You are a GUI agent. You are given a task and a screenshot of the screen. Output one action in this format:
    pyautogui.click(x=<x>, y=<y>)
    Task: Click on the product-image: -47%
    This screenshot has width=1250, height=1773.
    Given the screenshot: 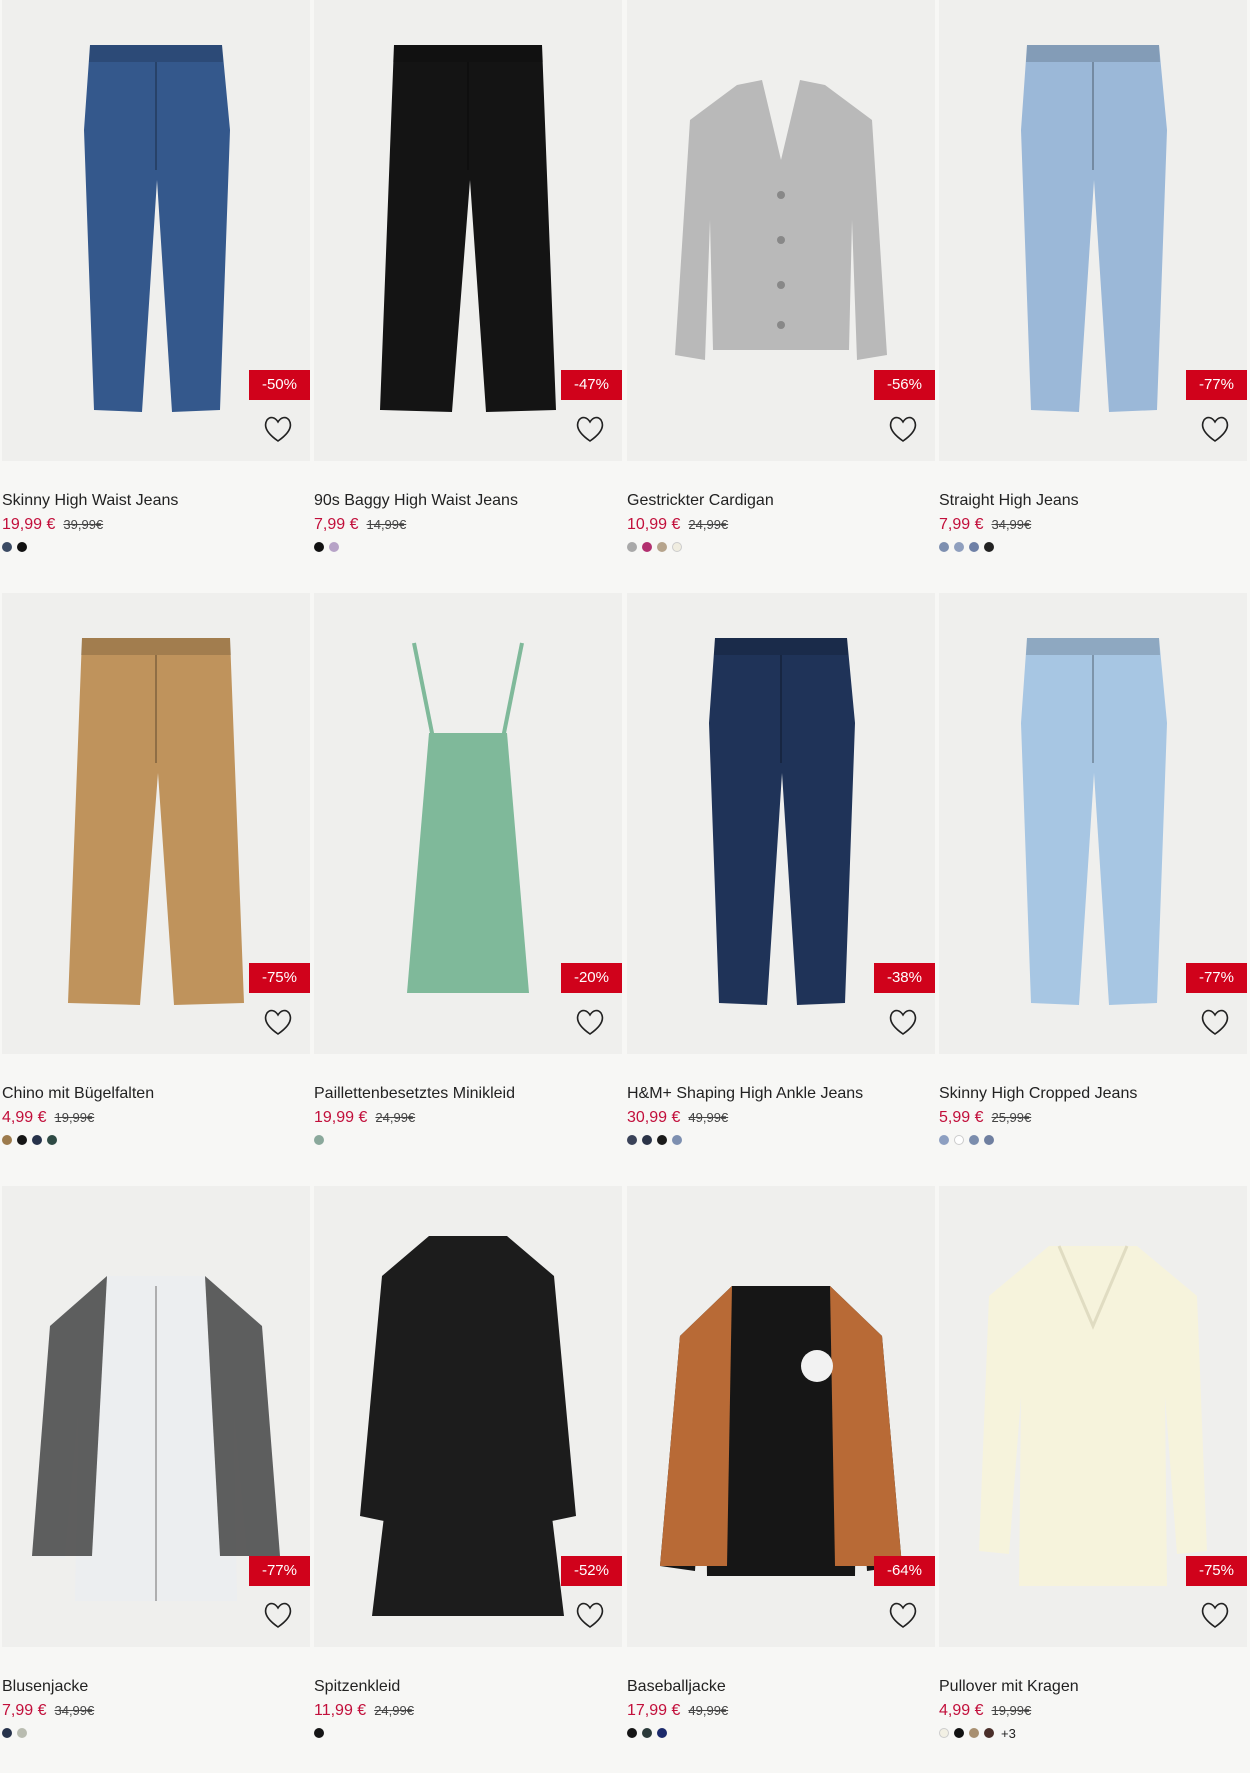 What is the action you would take?
    pyautogui.click(x=468, y=230)
    